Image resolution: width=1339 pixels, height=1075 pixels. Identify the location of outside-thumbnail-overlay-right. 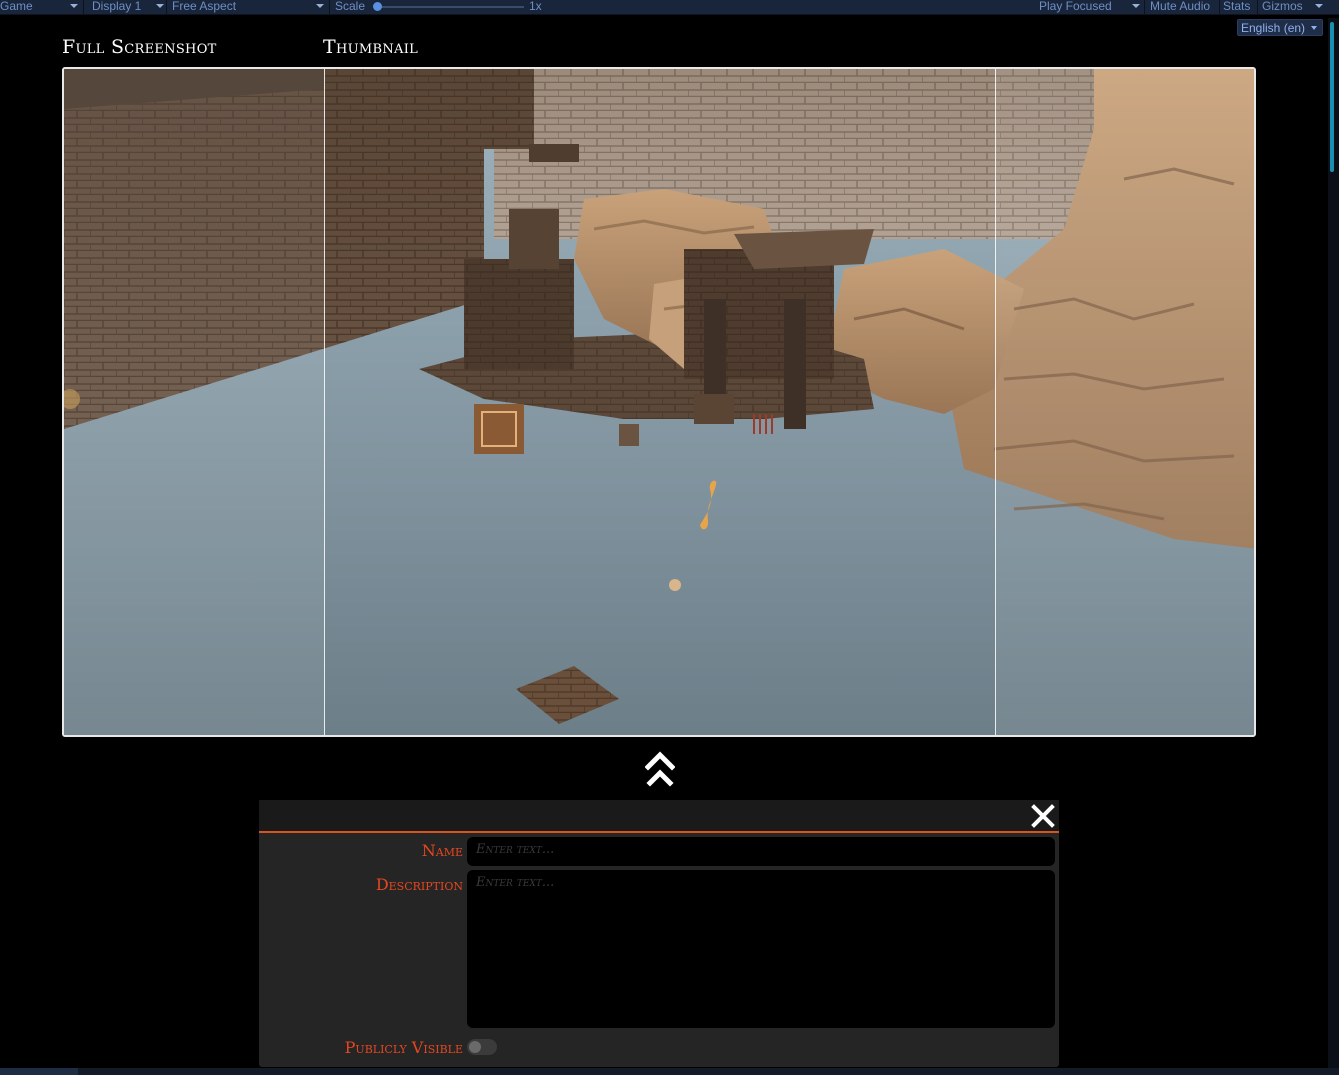
(1125, 402).